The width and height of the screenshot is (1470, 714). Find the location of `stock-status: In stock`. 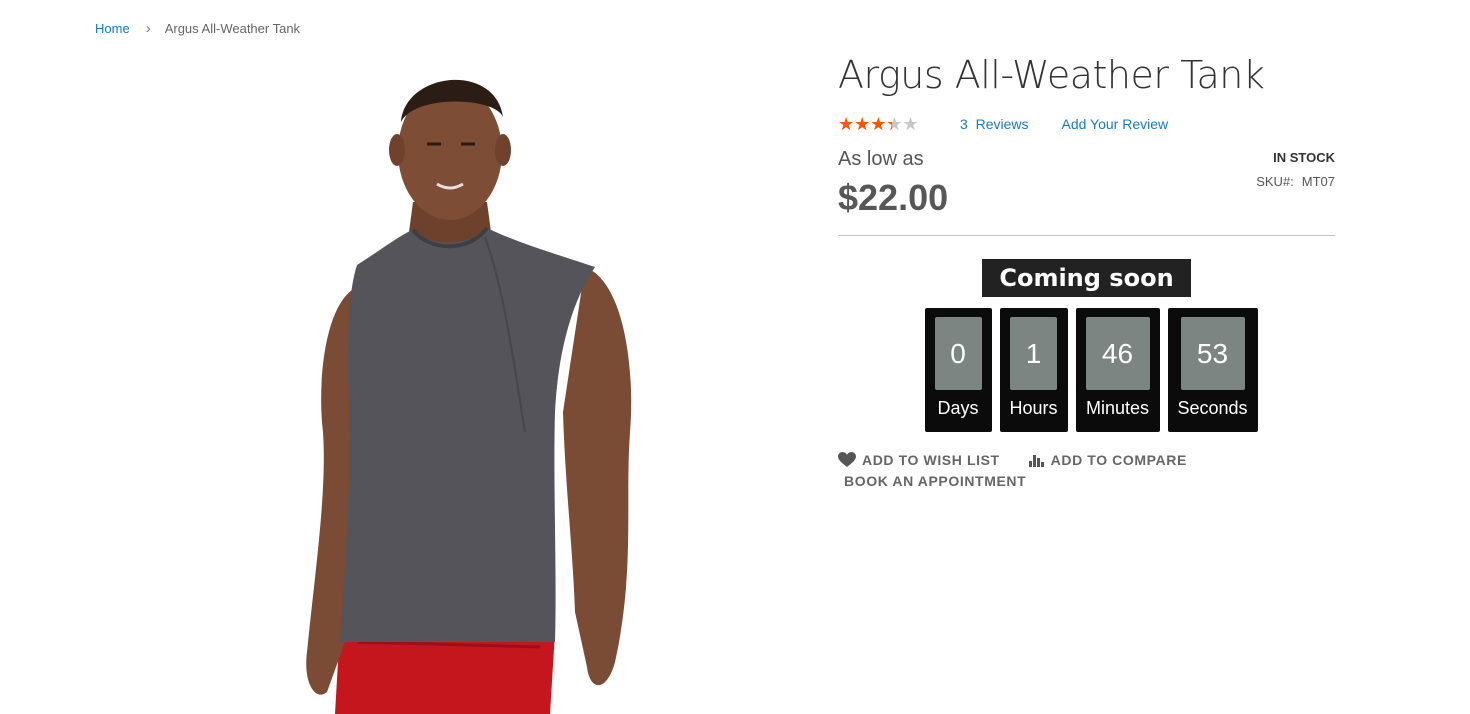

stock-status: In stock is located at coordinates (1304, 157).